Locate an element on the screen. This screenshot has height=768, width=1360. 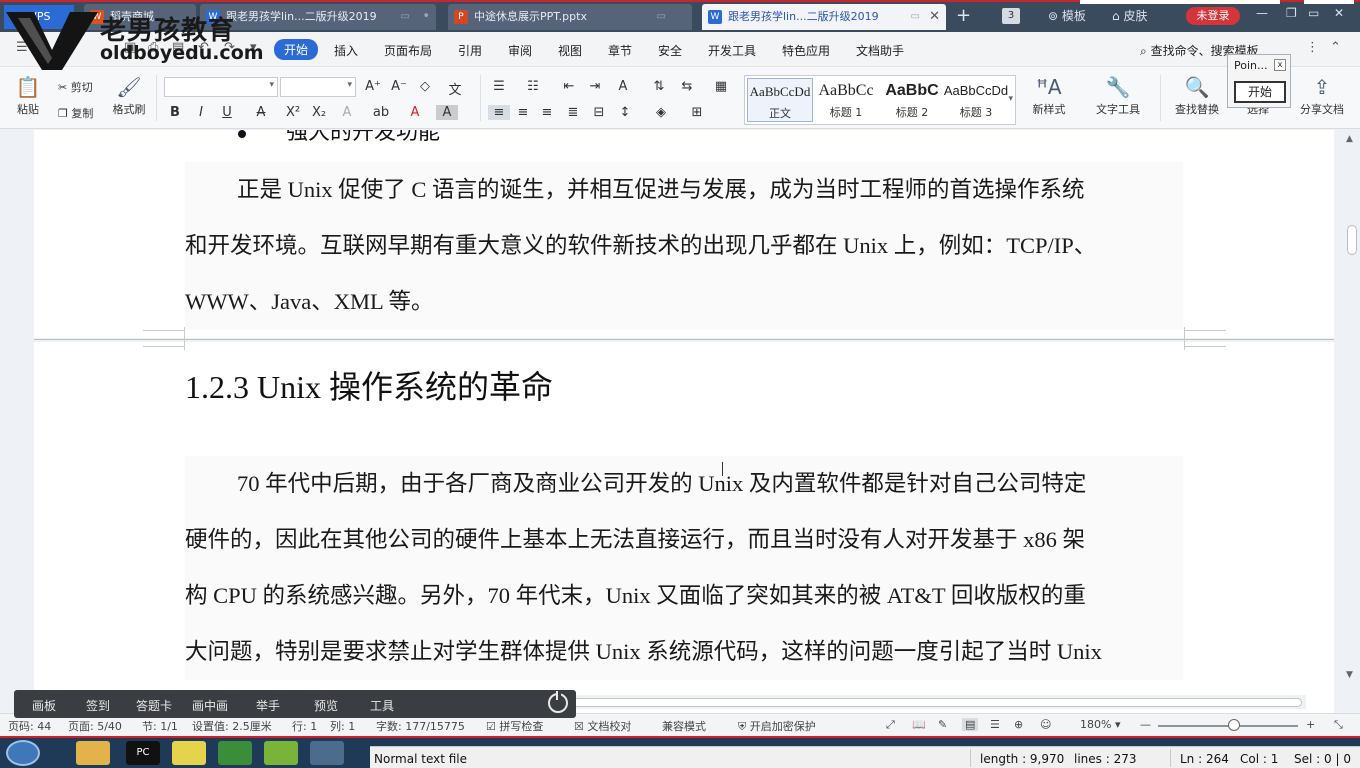
login-button: 未登录 is located at coordinates (1213, 16).